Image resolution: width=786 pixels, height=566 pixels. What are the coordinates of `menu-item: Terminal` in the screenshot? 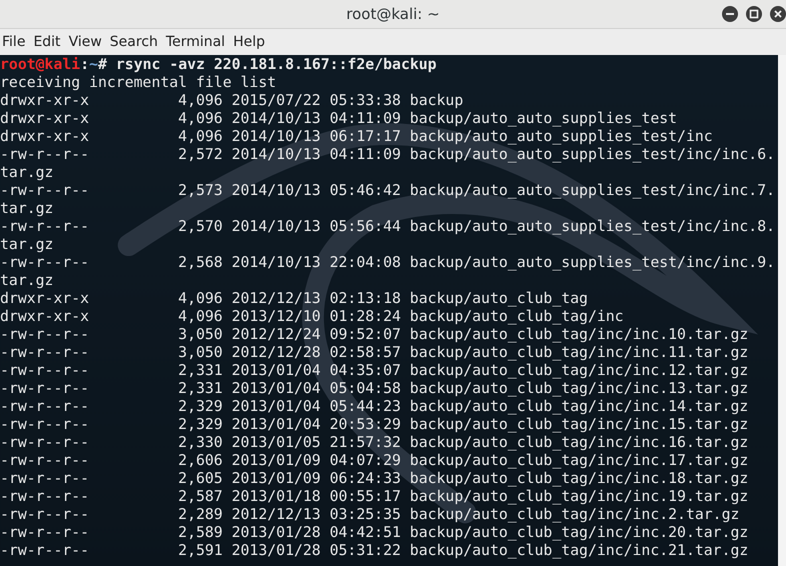 It's located at (198, 42).